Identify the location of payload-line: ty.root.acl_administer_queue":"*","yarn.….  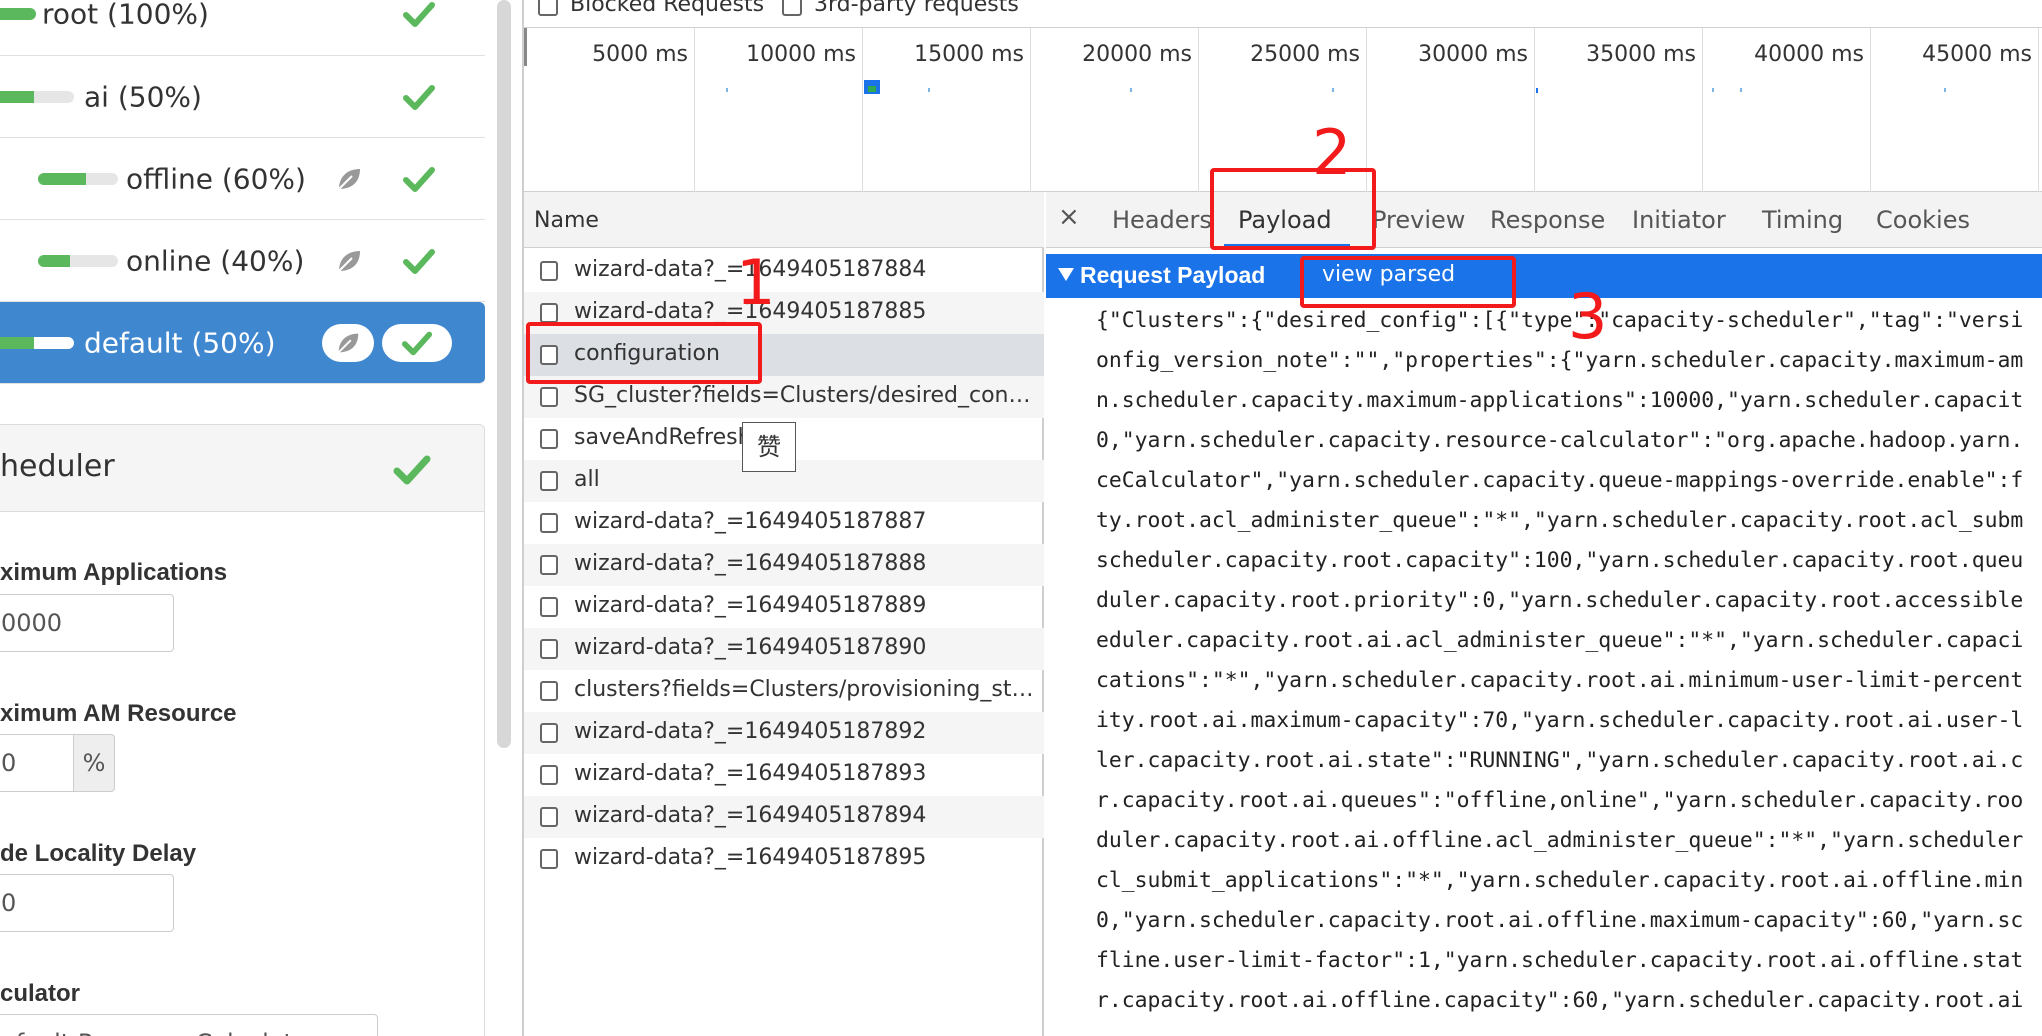
(1560, 520).